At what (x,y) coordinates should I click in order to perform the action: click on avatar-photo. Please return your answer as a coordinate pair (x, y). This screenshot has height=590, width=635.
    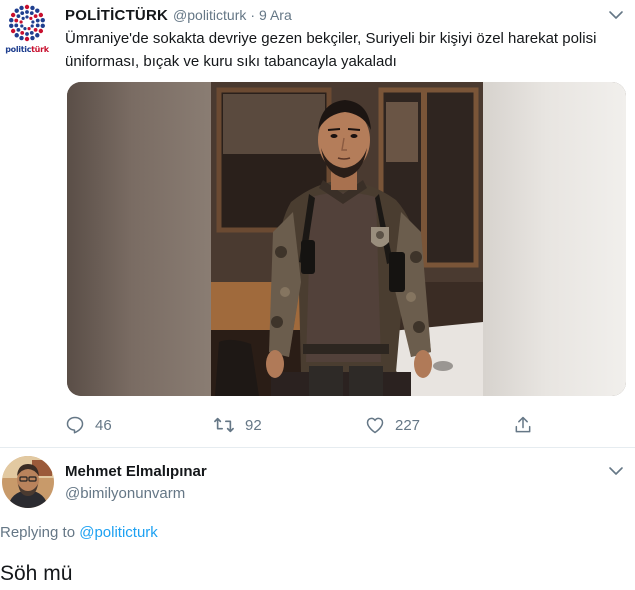
    Looking at the image, I should click on (28, 482).